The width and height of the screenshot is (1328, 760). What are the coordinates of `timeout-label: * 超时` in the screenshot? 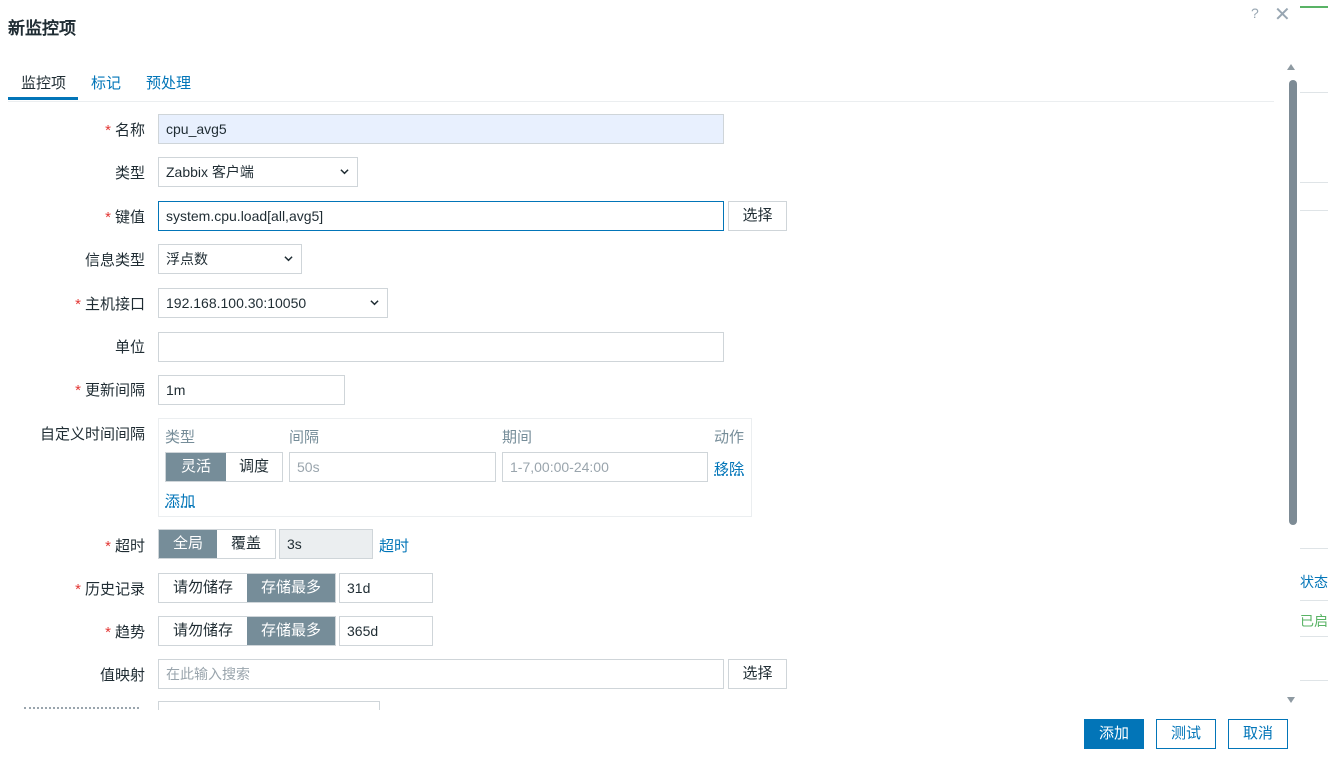 It's located at (72, 545).